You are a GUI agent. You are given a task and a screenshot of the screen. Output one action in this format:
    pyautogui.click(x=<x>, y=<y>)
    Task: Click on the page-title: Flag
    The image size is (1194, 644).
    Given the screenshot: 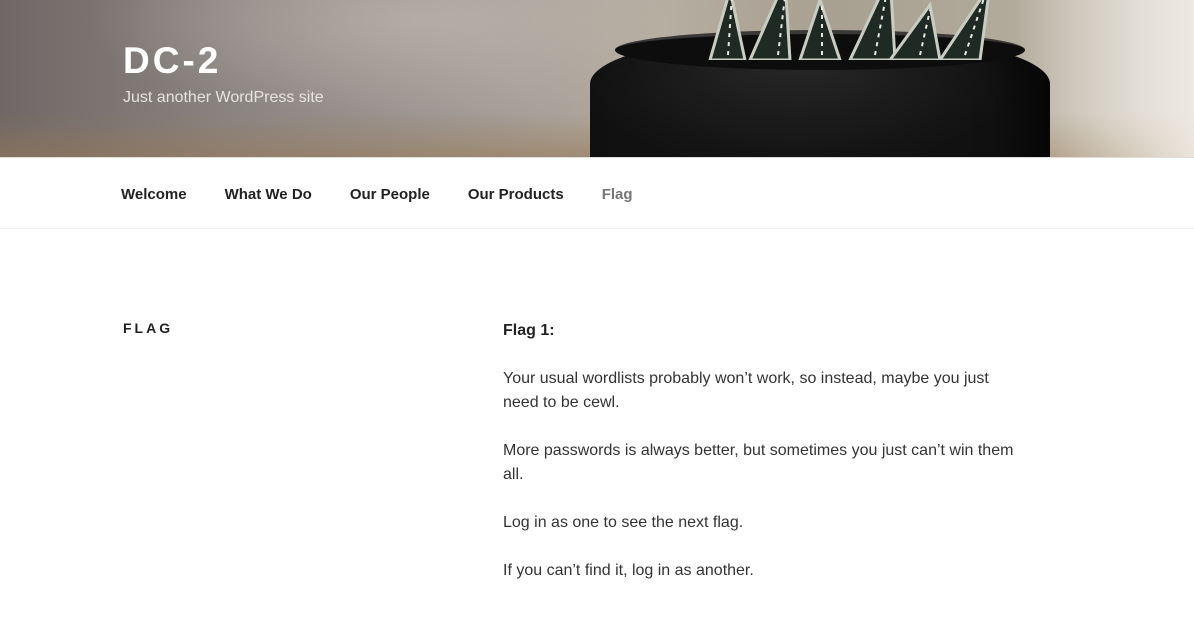 What is the action you would take?
    pyautogui.click(x=148, y=328)
    